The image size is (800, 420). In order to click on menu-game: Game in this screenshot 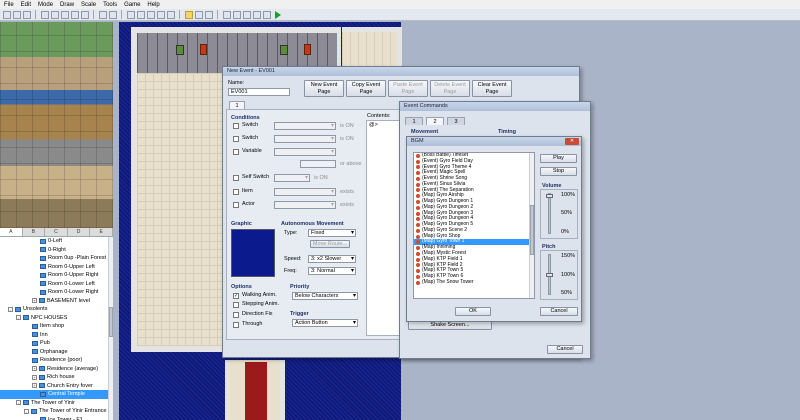, I will do `click(132, 5)`.